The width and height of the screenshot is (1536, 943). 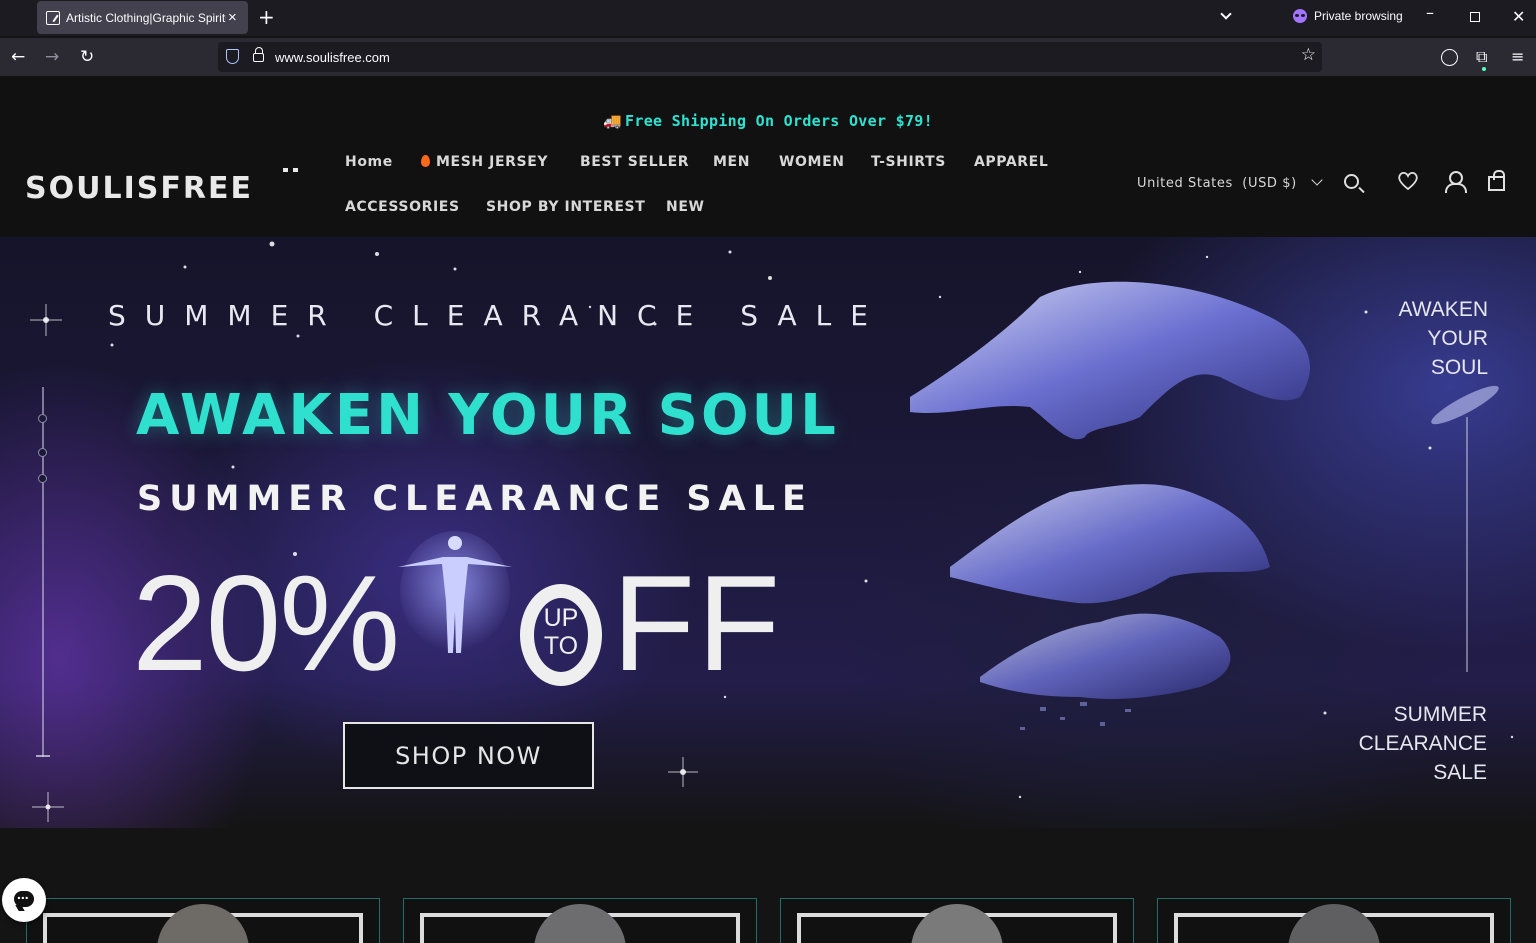 What do you see at coordinates (1317, 180) in the screenshot?
I see `chevron-down-icon` at bounding box center [1317, 180].